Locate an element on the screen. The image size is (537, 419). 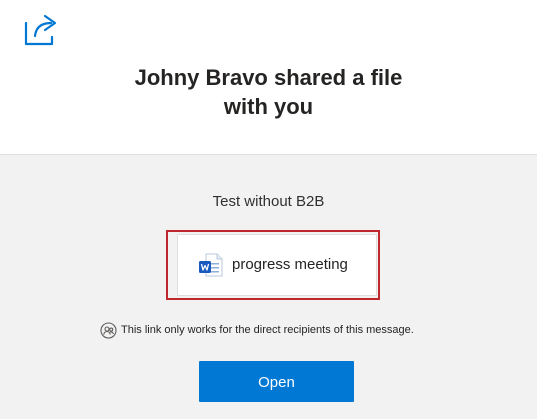
open-button: Open is located at coordinates (276, 381).